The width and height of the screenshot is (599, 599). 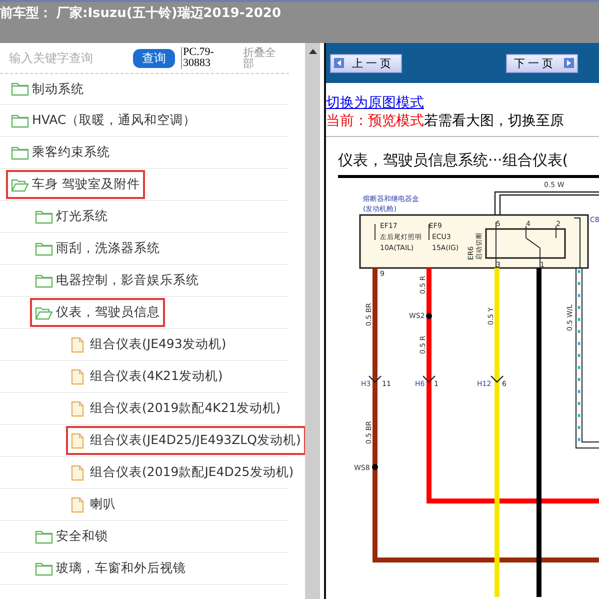 What do you see at coordinates (149, 344) in the screenshot?
I see `tree-item: 组合仪表(JE493发动机)` at bounding box center [149, 344].